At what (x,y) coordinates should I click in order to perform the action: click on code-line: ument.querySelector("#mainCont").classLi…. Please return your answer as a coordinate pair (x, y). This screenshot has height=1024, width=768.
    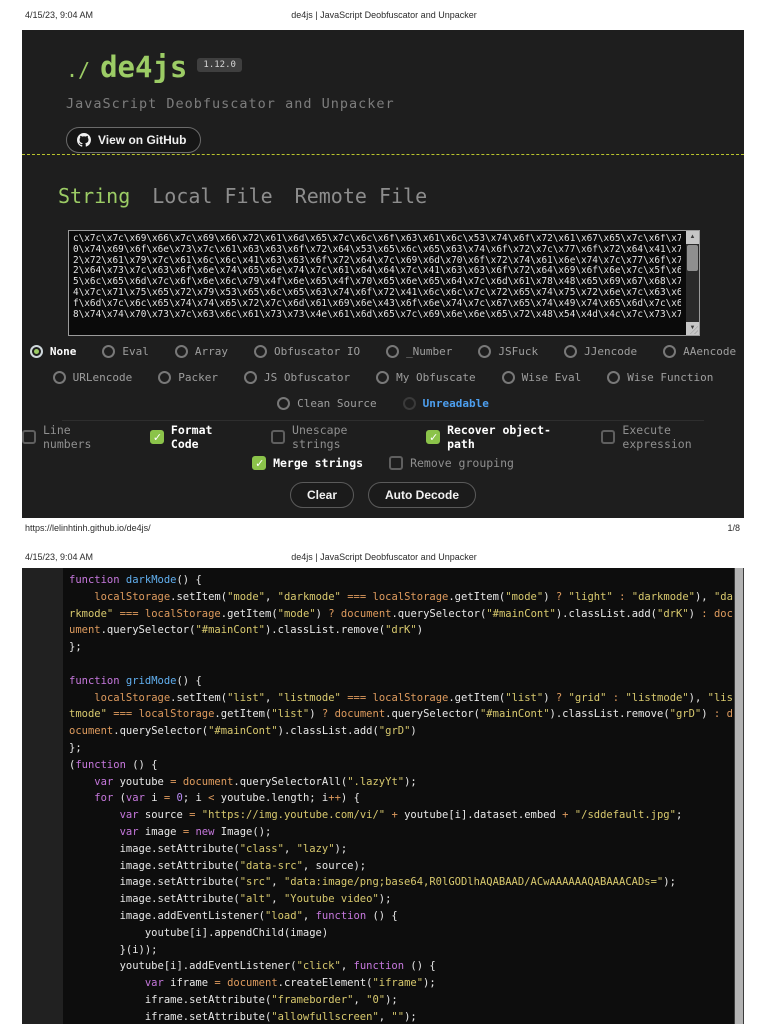
    Looking at the image, I should click on (246, 630).